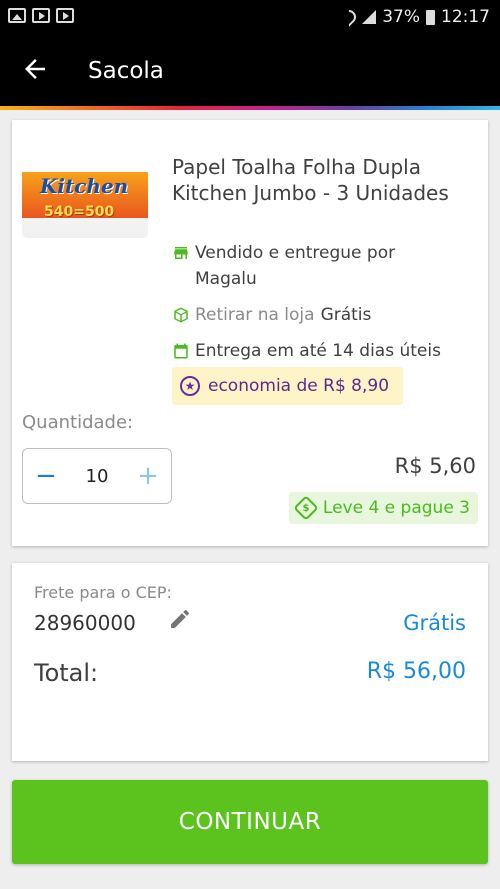 The image size is (500, 889). Describe the element at coordinates (78, 422) in the screenshot. I see `quantity-label: Quantidade:` at that location.